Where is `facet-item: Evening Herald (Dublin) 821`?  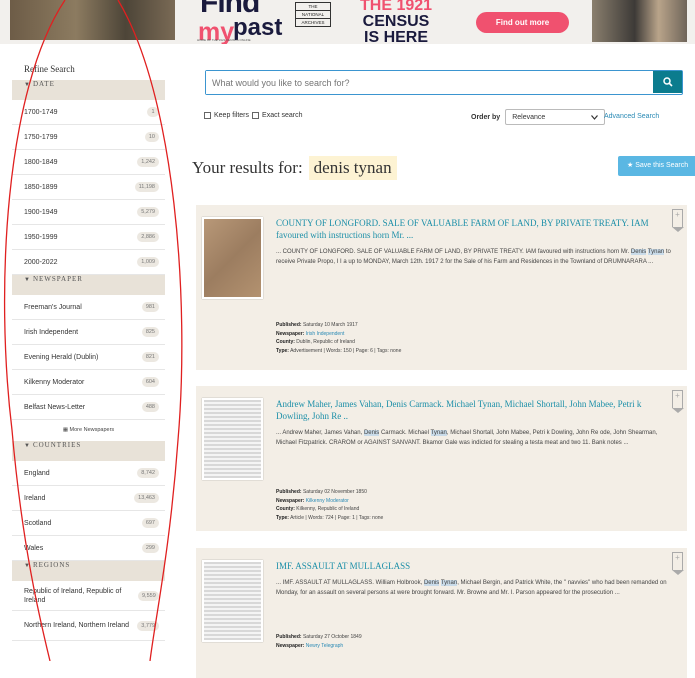
facet-item: Evening Herald (Dublin) 821 is located at coordinates (88, 357).